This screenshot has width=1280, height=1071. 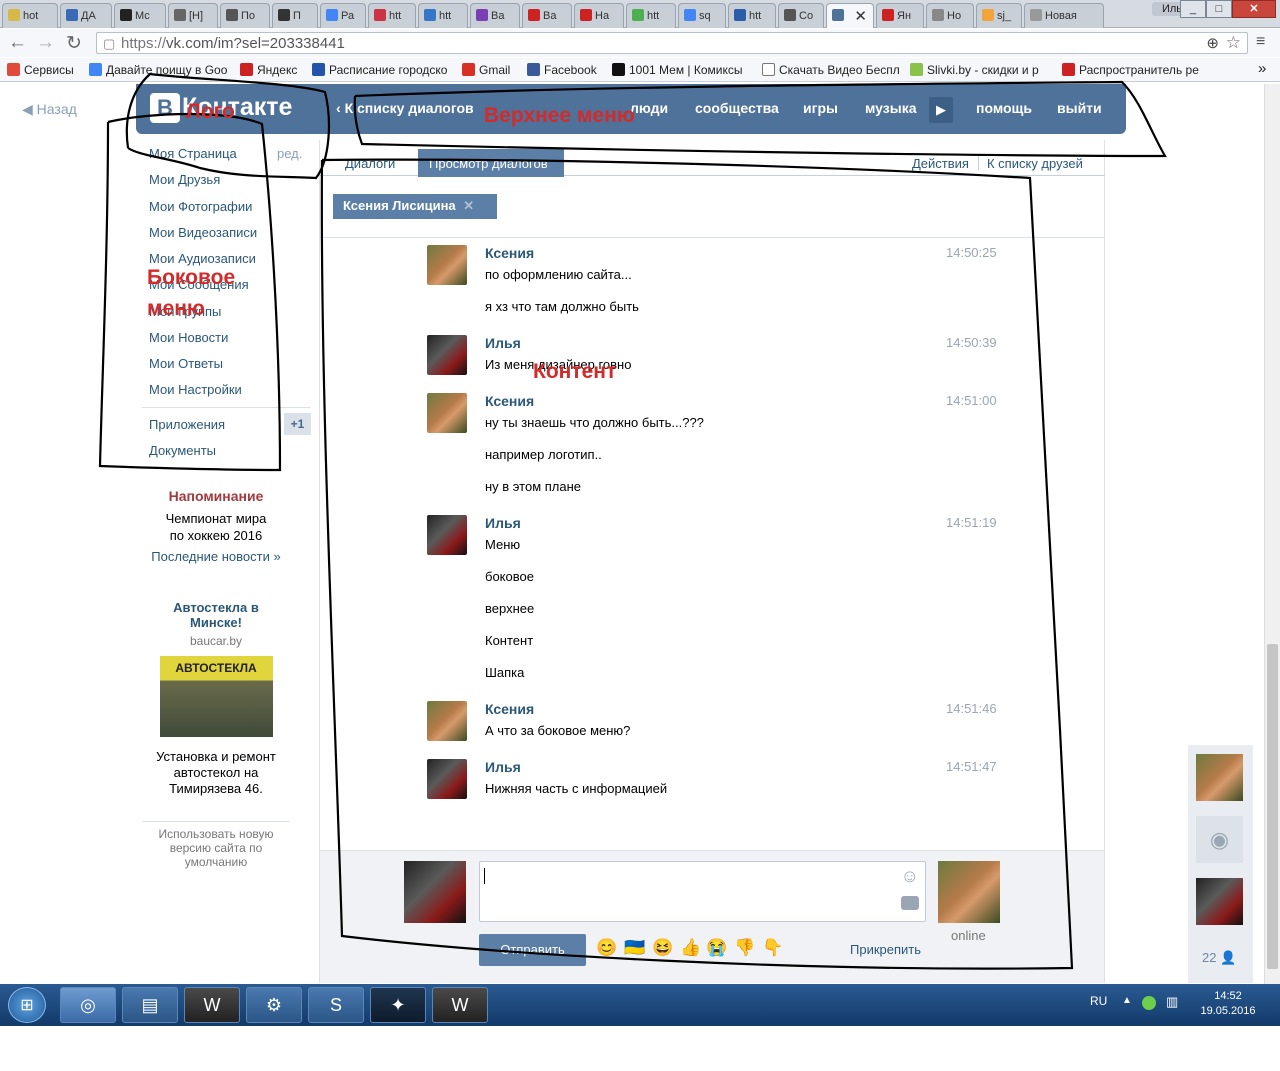 What do you see at coordinates (398, 1005) in the screenshot?
I see `battlenet-icon: ✦` at bounding box center [398, 1005].